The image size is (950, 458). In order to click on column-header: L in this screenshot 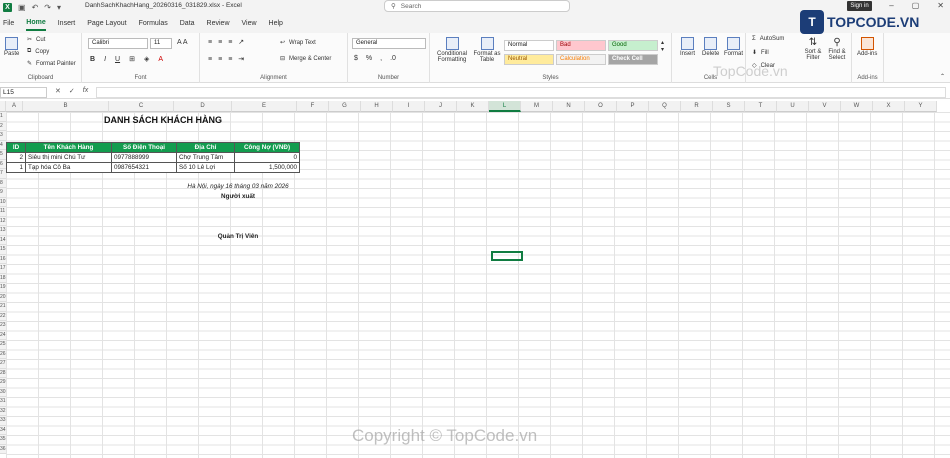, I will do `click(505, 106)`.